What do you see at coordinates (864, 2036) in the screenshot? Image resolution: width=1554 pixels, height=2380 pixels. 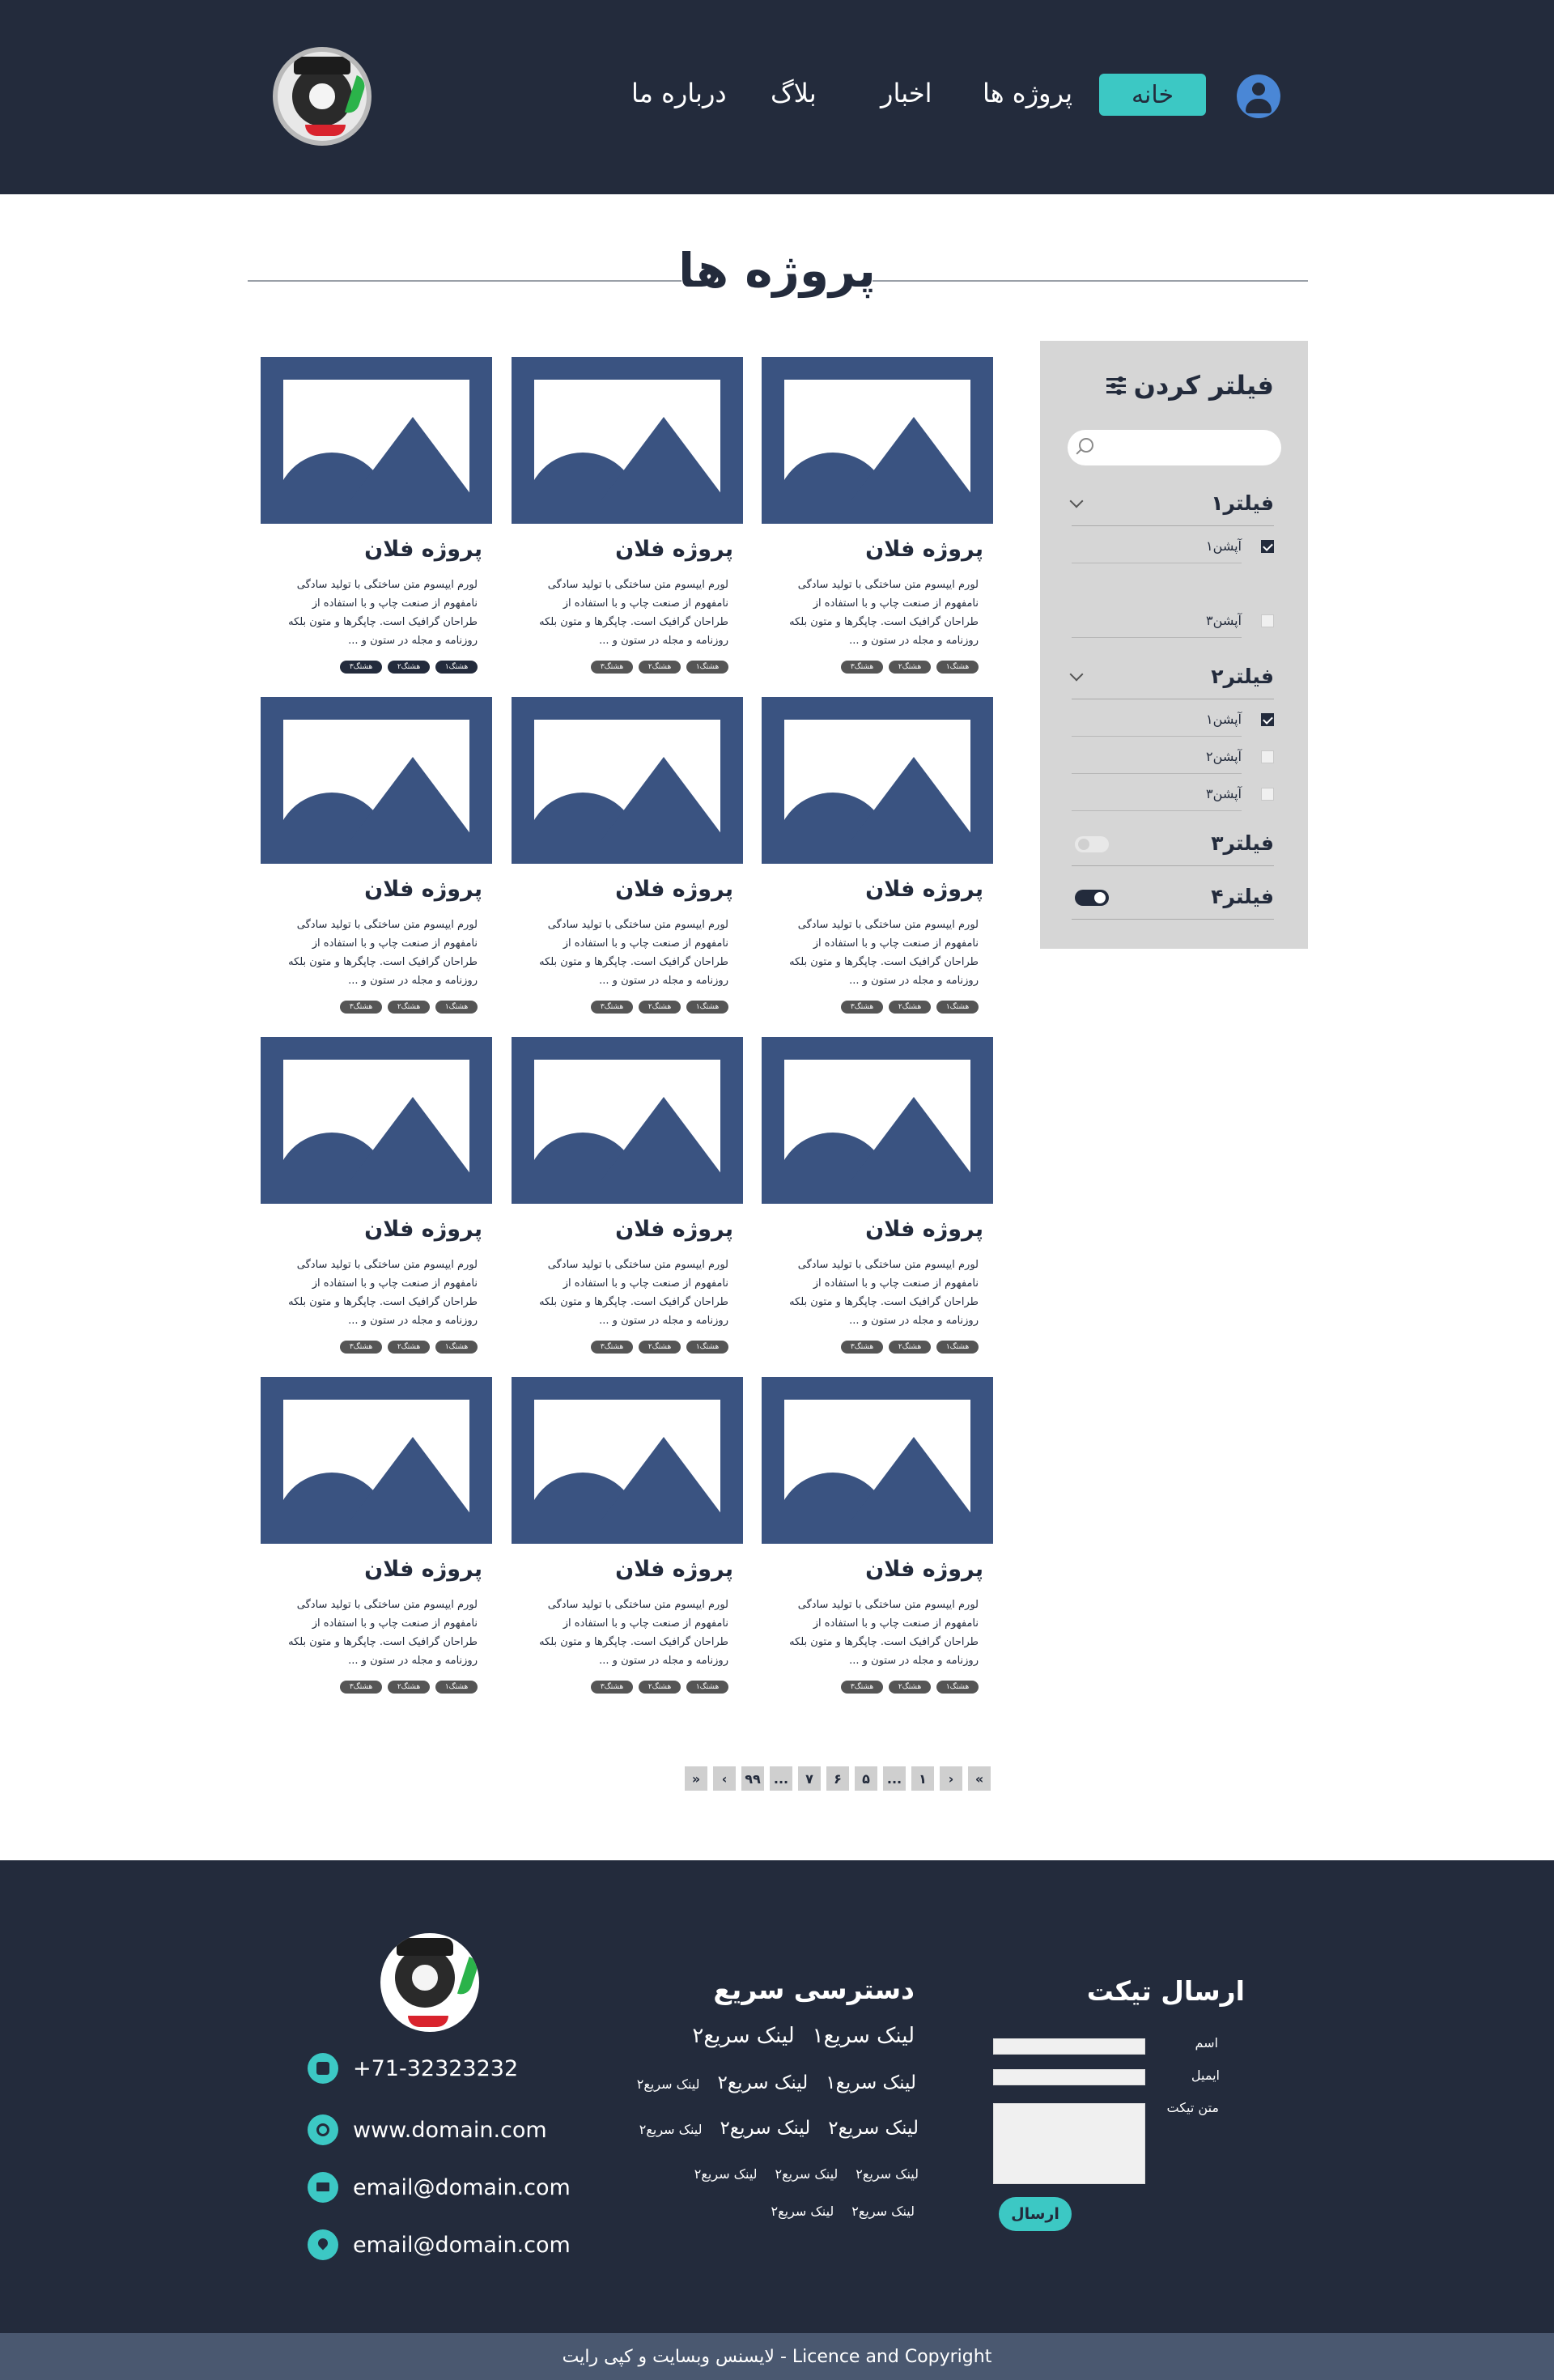 I see `quick-link: لینک سریع۱` at bounding box center [864, 2036].